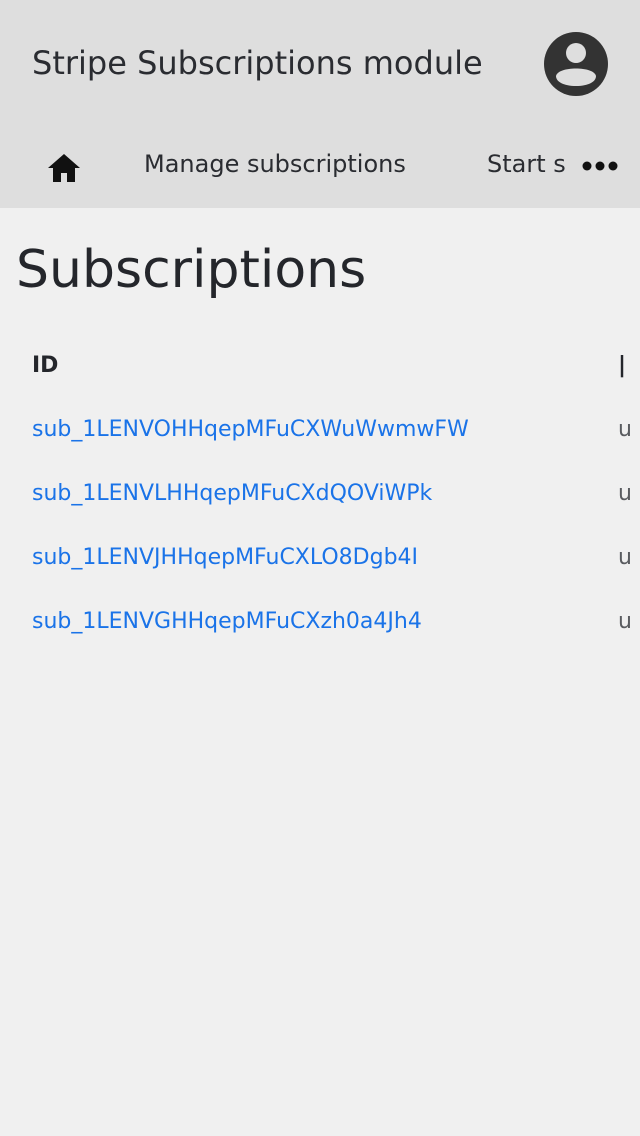 The image size is (640, 1136). I want to click on column-header-id: ID, so click(45, 365).